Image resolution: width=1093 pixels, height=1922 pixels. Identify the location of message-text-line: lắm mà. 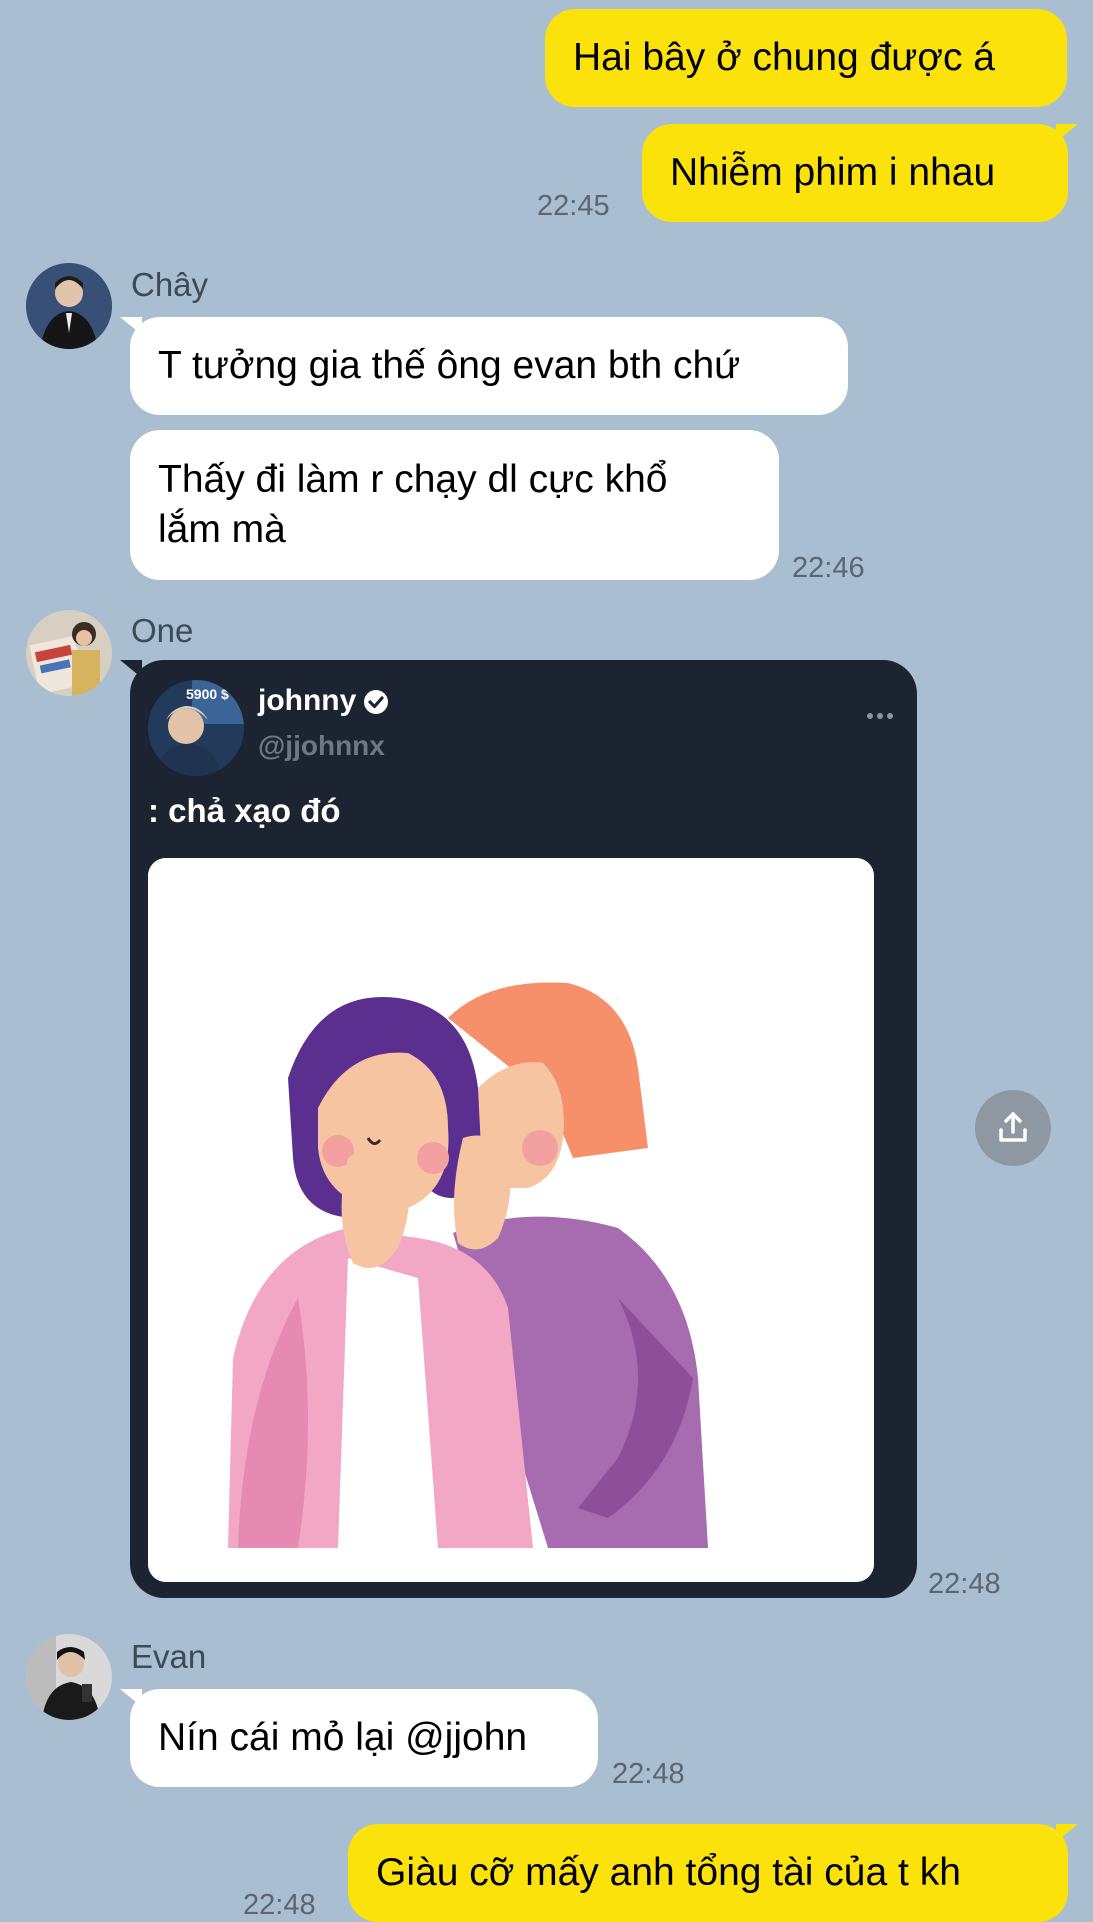
(222, 529).